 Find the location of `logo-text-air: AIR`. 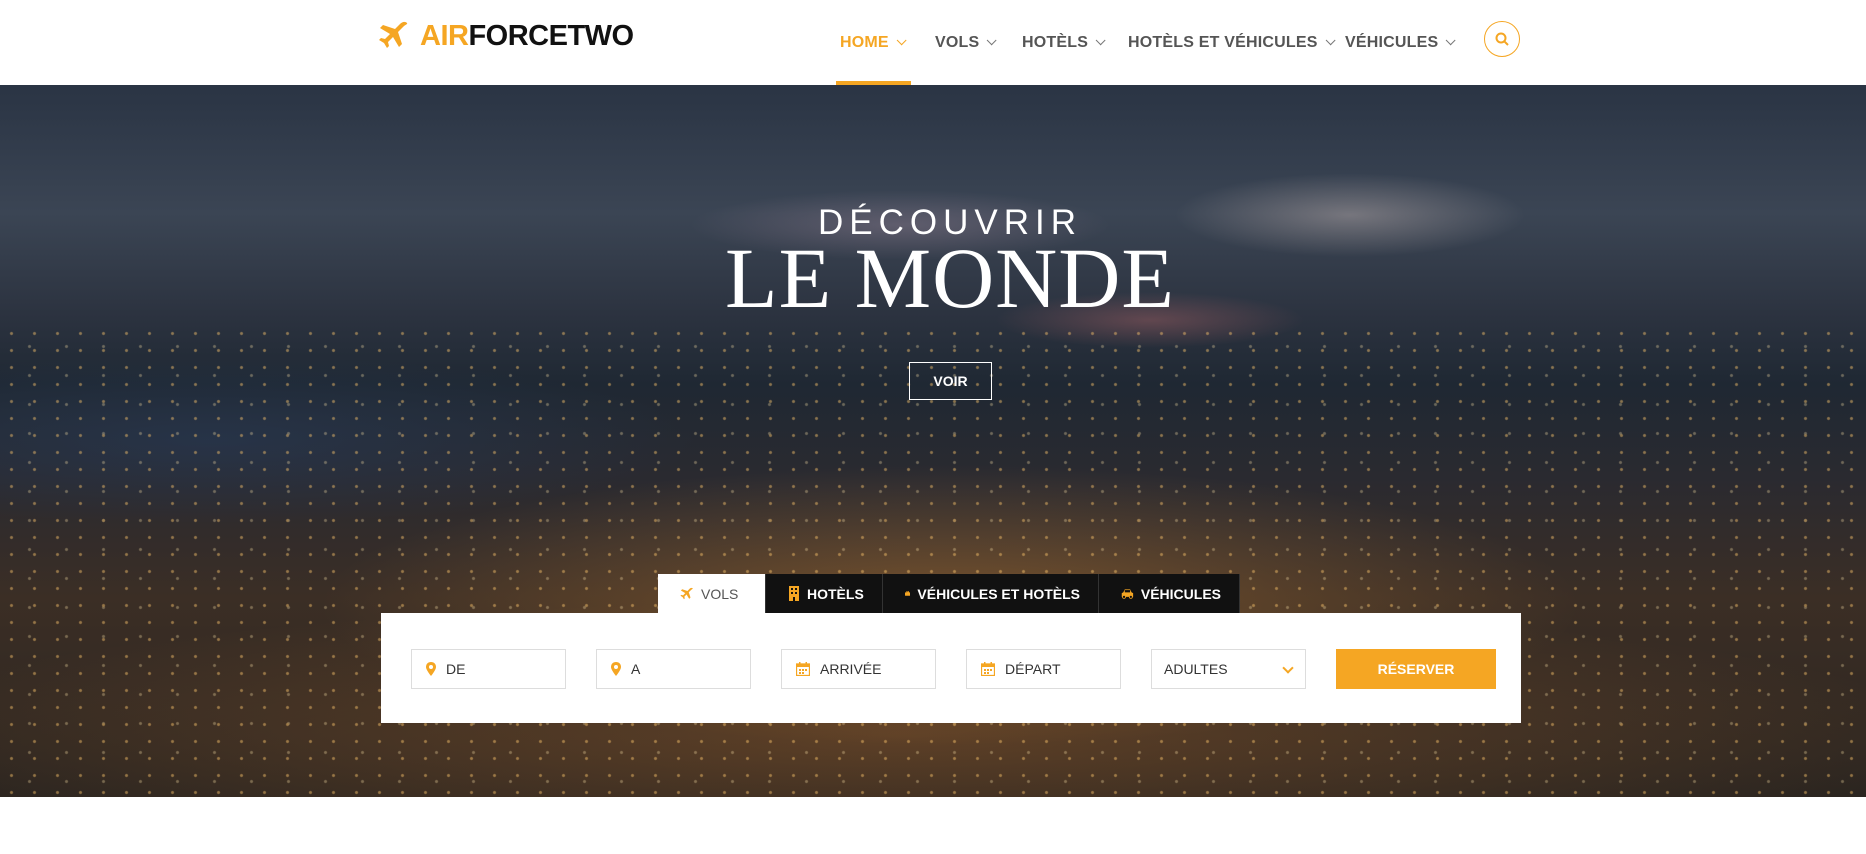

logo-text-air: AIR is located at coordinates (444, 35).